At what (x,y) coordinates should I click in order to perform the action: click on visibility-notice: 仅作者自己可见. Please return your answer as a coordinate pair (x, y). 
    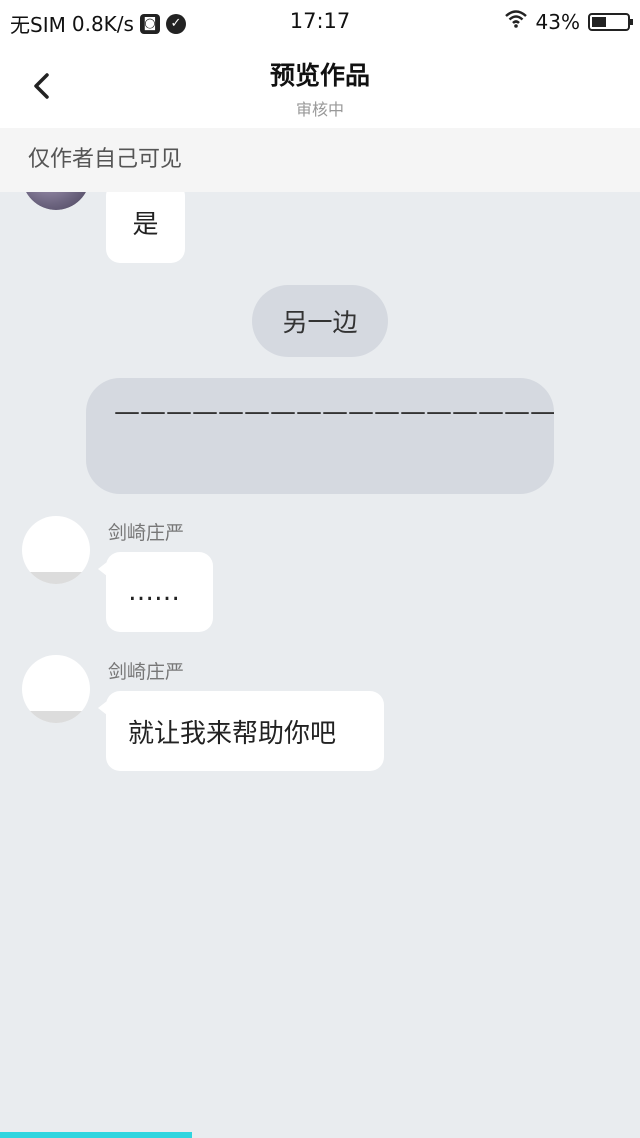
    Looking at the image, I should click on (320, 160).